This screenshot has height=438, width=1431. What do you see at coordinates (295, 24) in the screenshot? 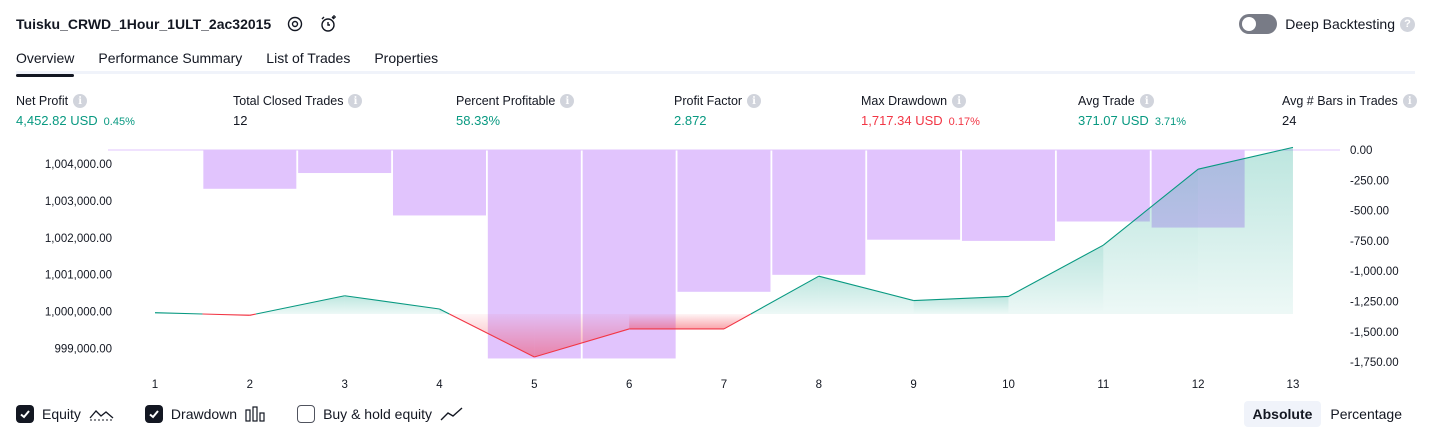
I see `settings-gear-icon` at bounding box center [295, 24].